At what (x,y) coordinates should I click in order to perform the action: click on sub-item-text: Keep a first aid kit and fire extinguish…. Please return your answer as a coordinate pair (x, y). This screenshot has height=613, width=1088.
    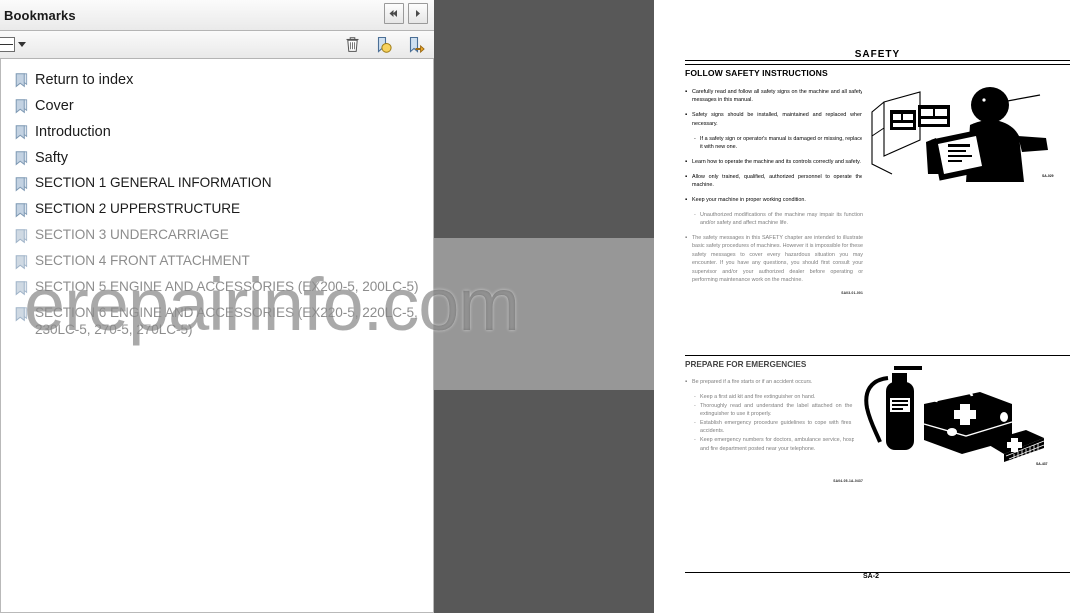
    Looking at the image, I should click on (758, 396).